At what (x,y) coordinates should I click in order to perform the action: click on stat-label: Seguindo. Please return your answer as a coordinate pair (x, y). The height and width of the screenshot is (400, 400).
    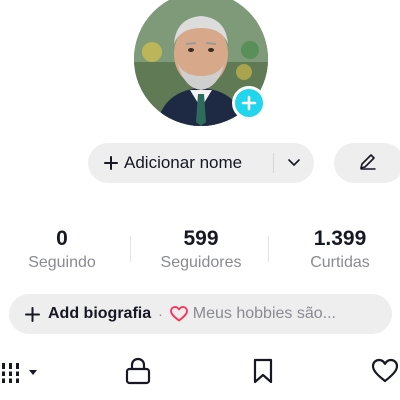
    Looking at the image, I should click on (62, 262).